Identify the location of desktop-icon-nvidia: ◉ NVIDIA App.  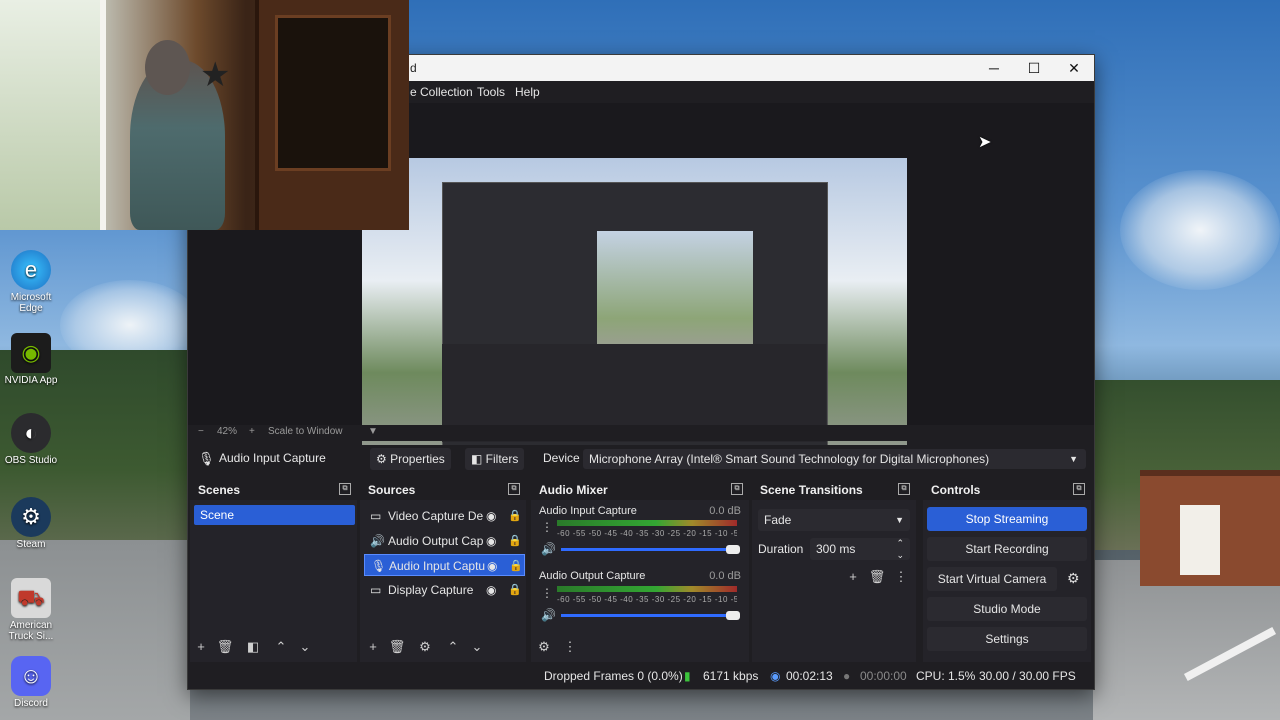
(31, 359).